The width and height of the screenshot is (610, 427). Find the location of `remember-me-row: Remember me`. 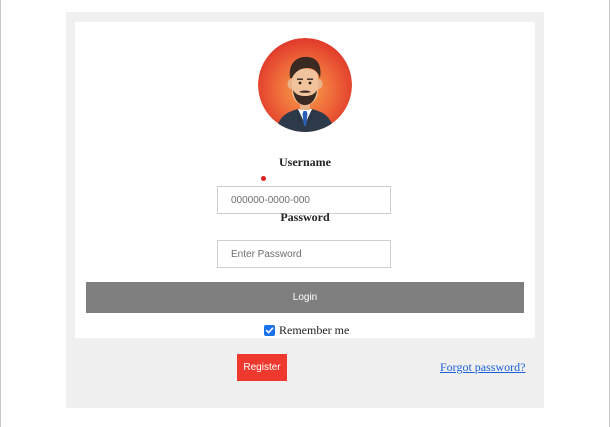

remember-me-row: Remember me is located at coordinates (306, 330).